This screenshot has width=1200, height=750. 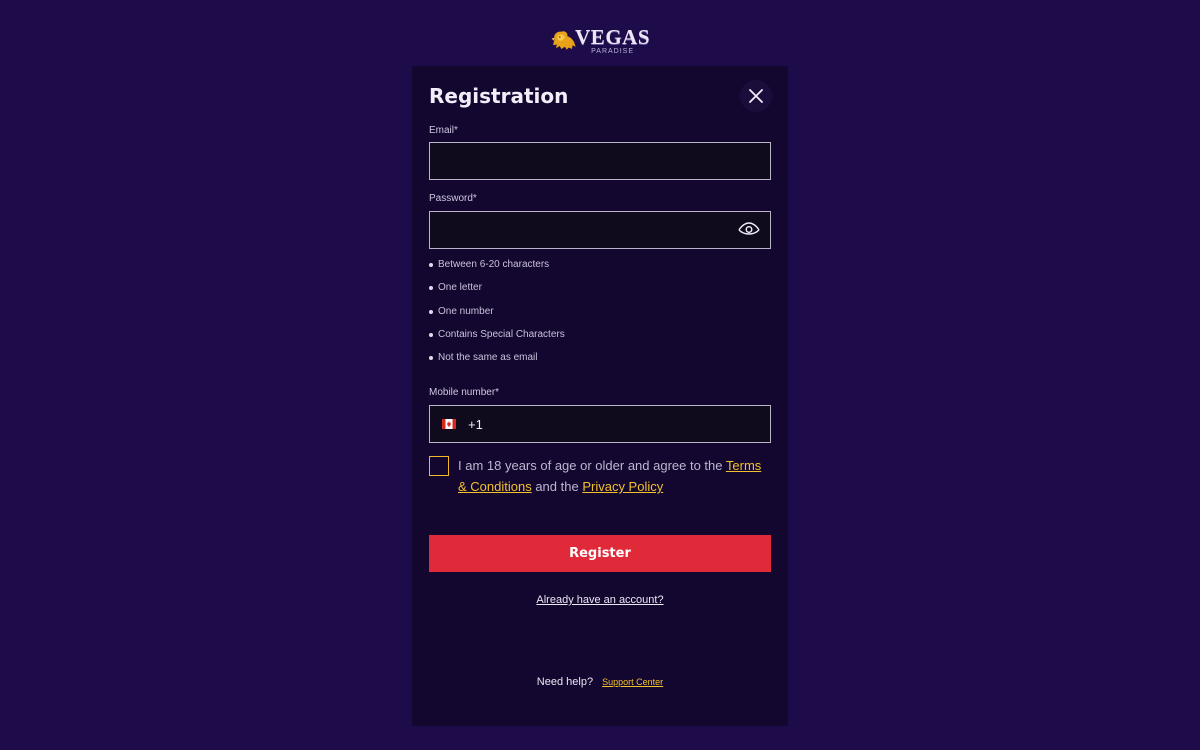 What do you see at coordinates (443, 130) in the screenshot?
I see `email-label: Email*` at bounding box center [443, 130].